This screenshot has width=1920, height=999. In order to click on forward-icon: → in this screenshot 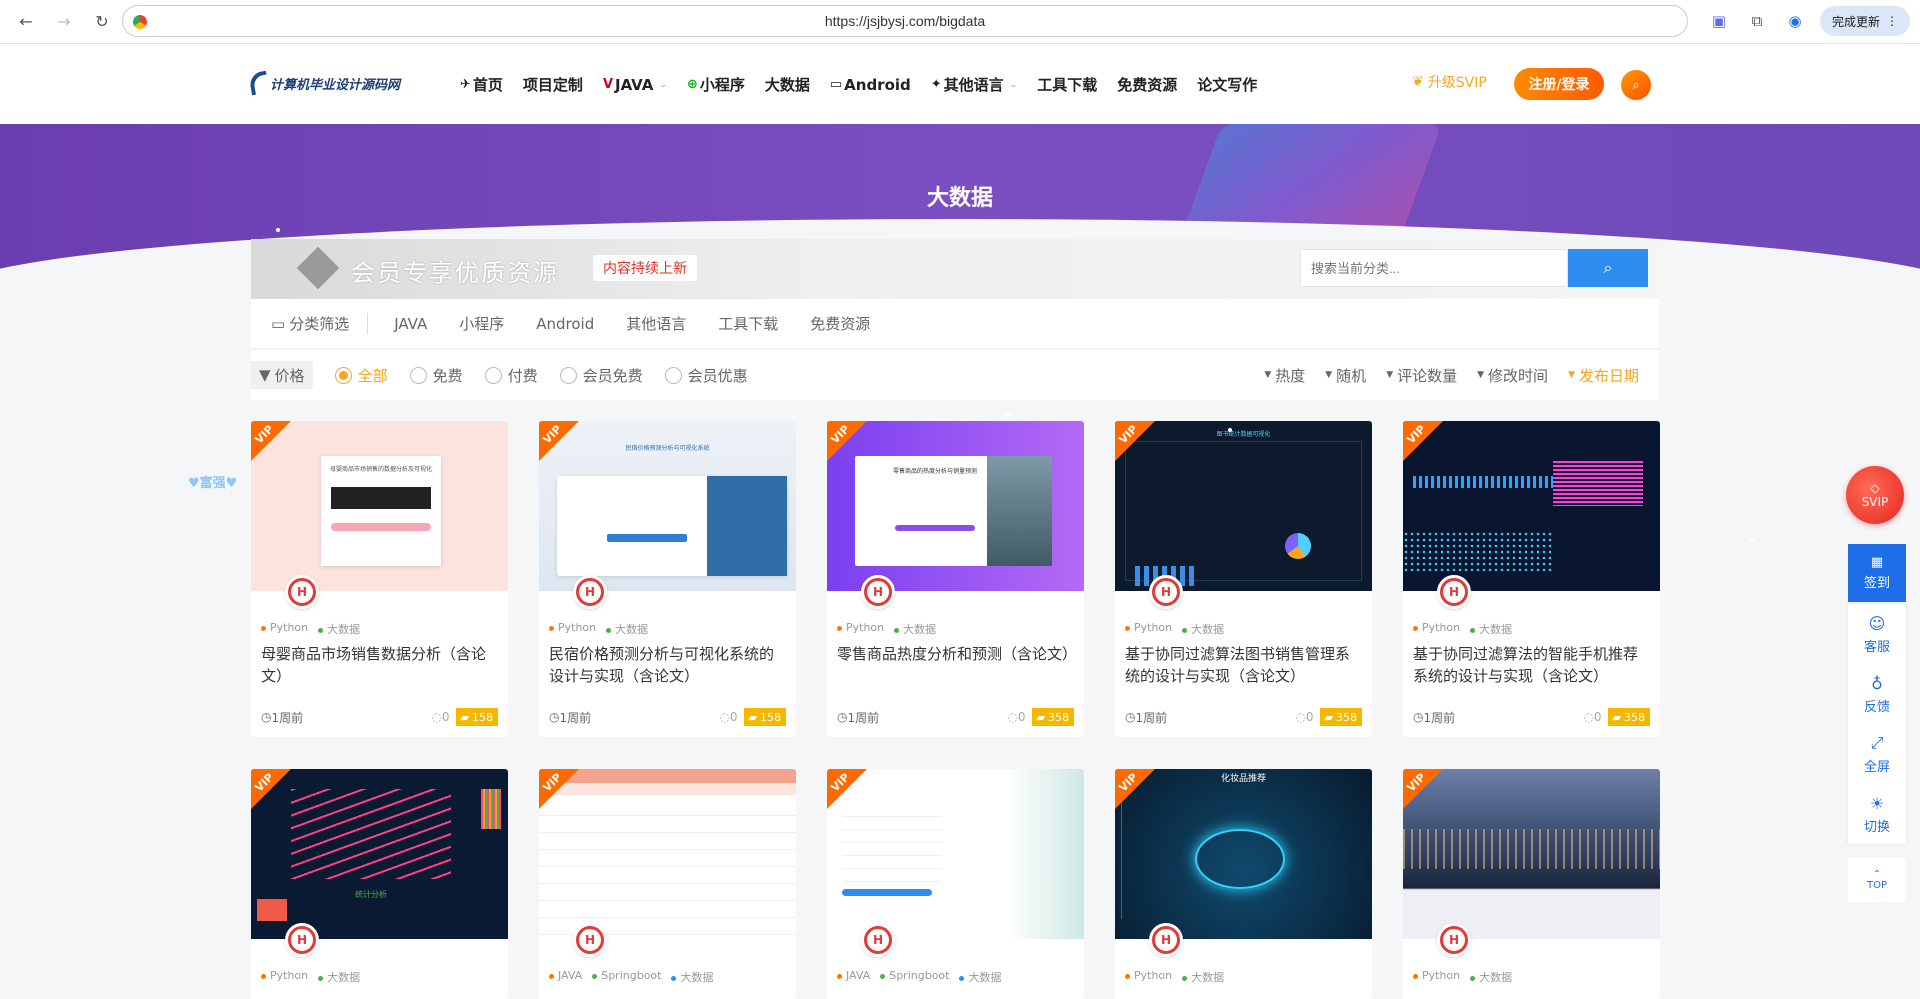, I will do `click(64, 22)`.